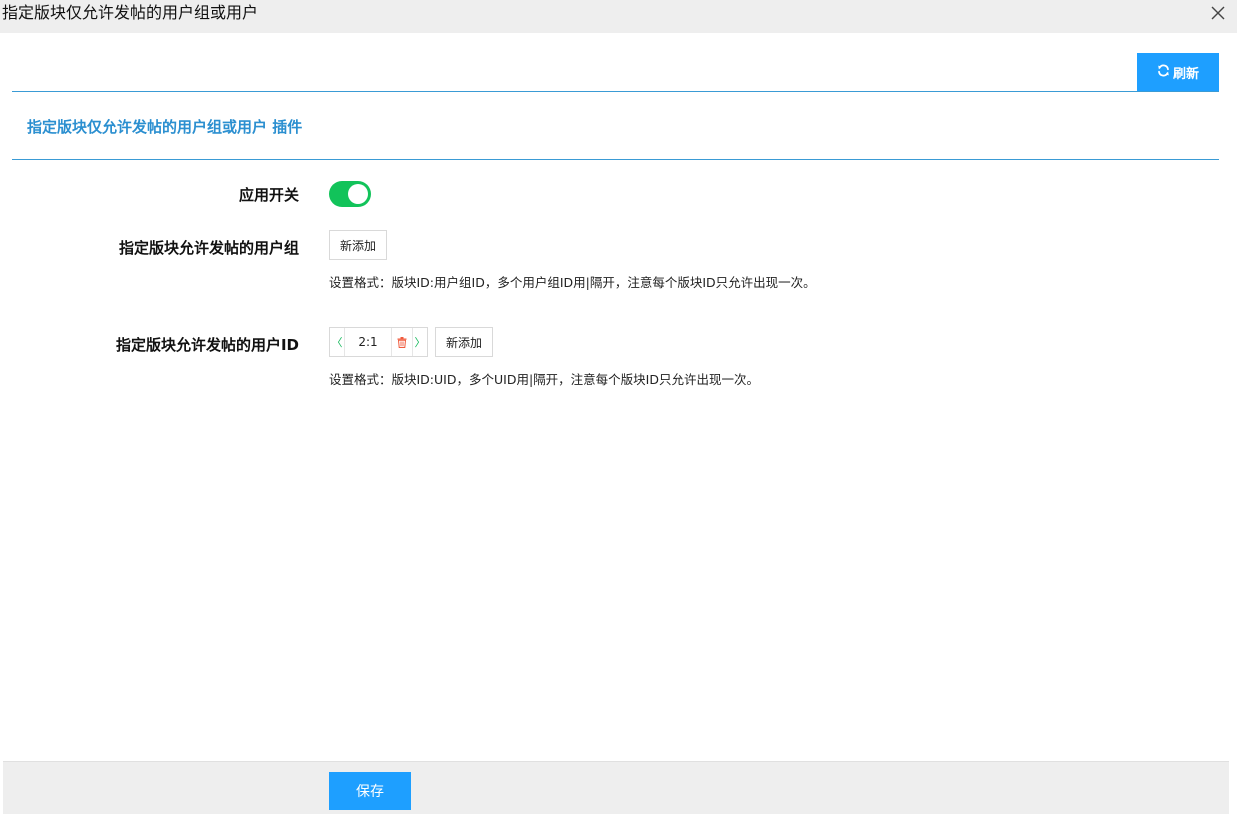  I want to click on footer-bar, so click(616, 787).